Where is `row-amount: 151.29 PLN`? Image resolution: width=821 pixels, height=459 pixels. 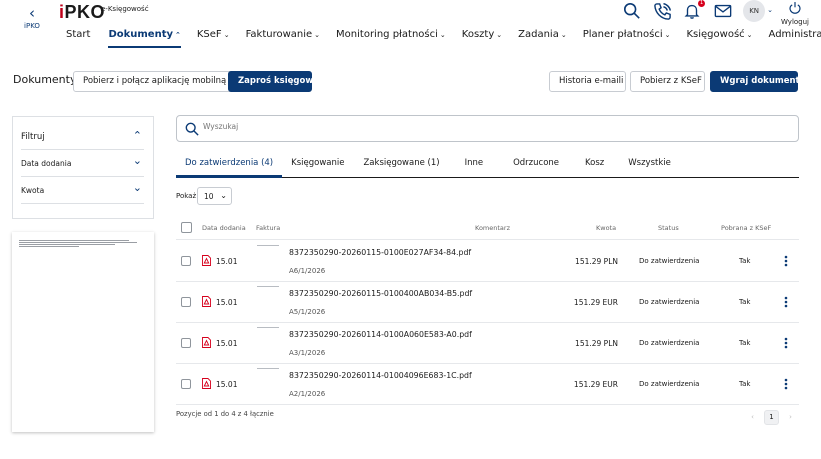 row-amount: 151.29 PLN is located at coordinates (596, 261).